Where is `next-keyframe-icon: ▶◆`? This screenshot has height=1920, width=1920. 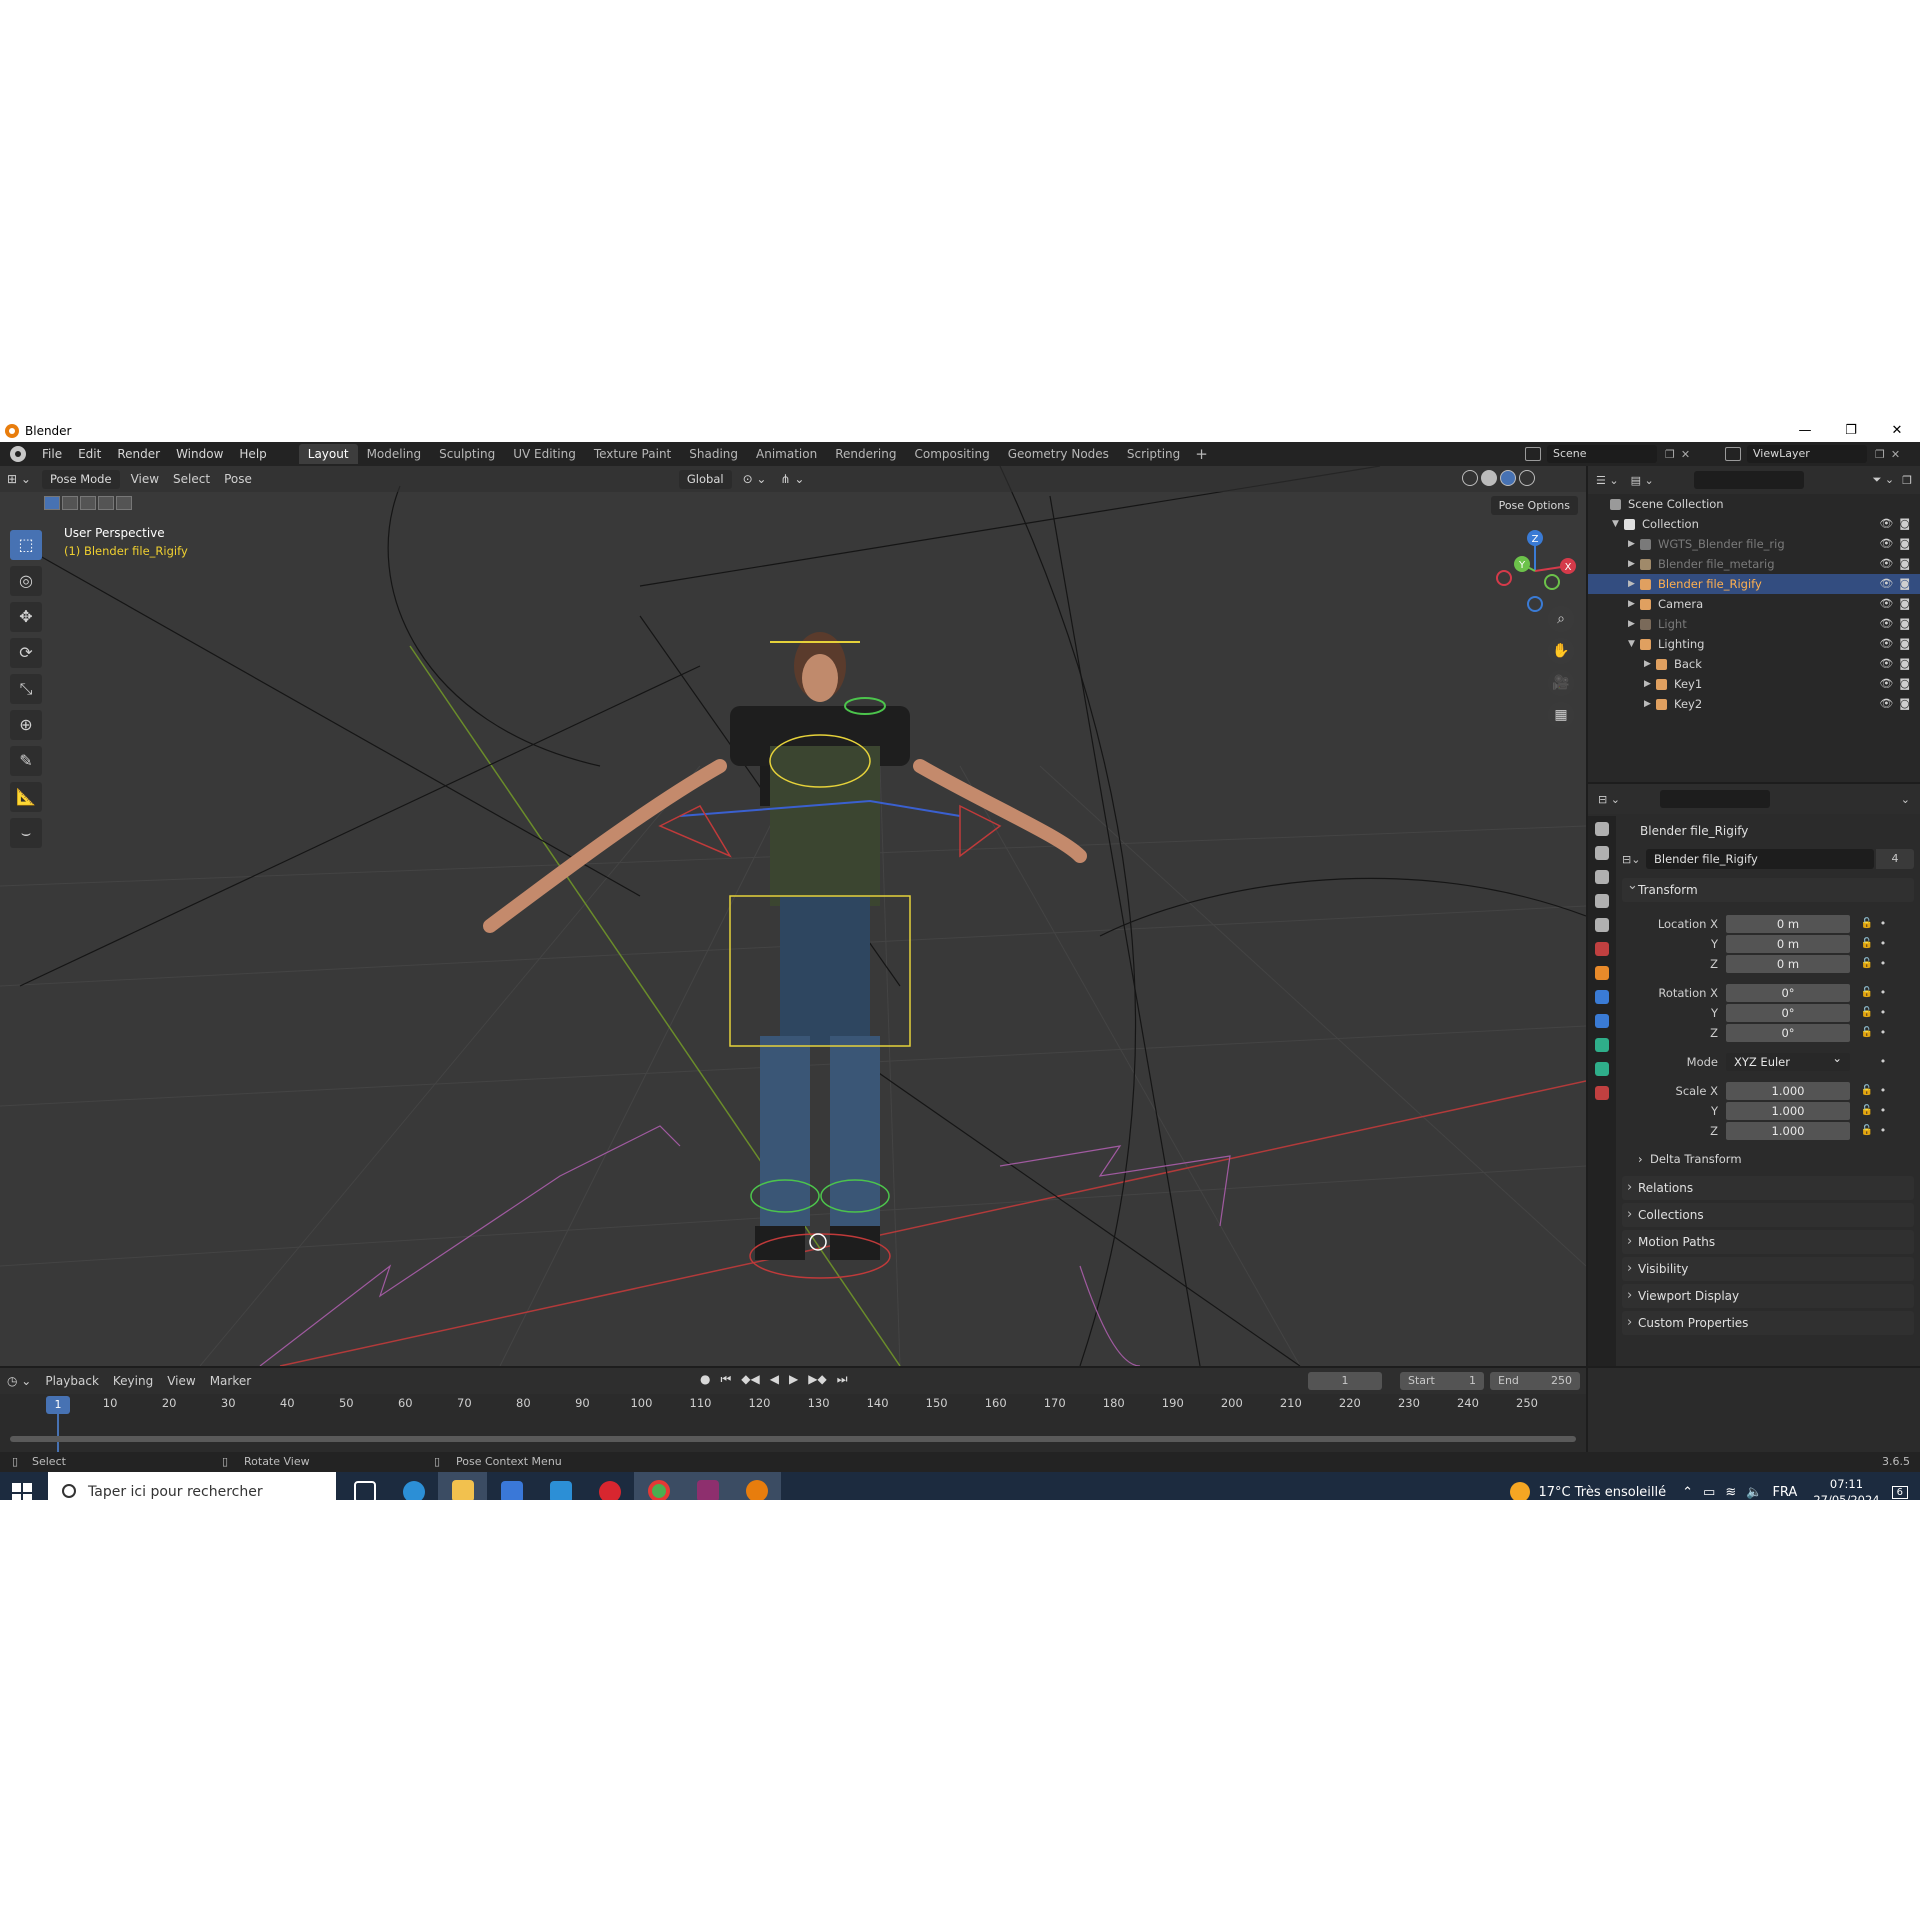
next-keyframe-icon: ▶◆ is located at coordinates (817, 1379).